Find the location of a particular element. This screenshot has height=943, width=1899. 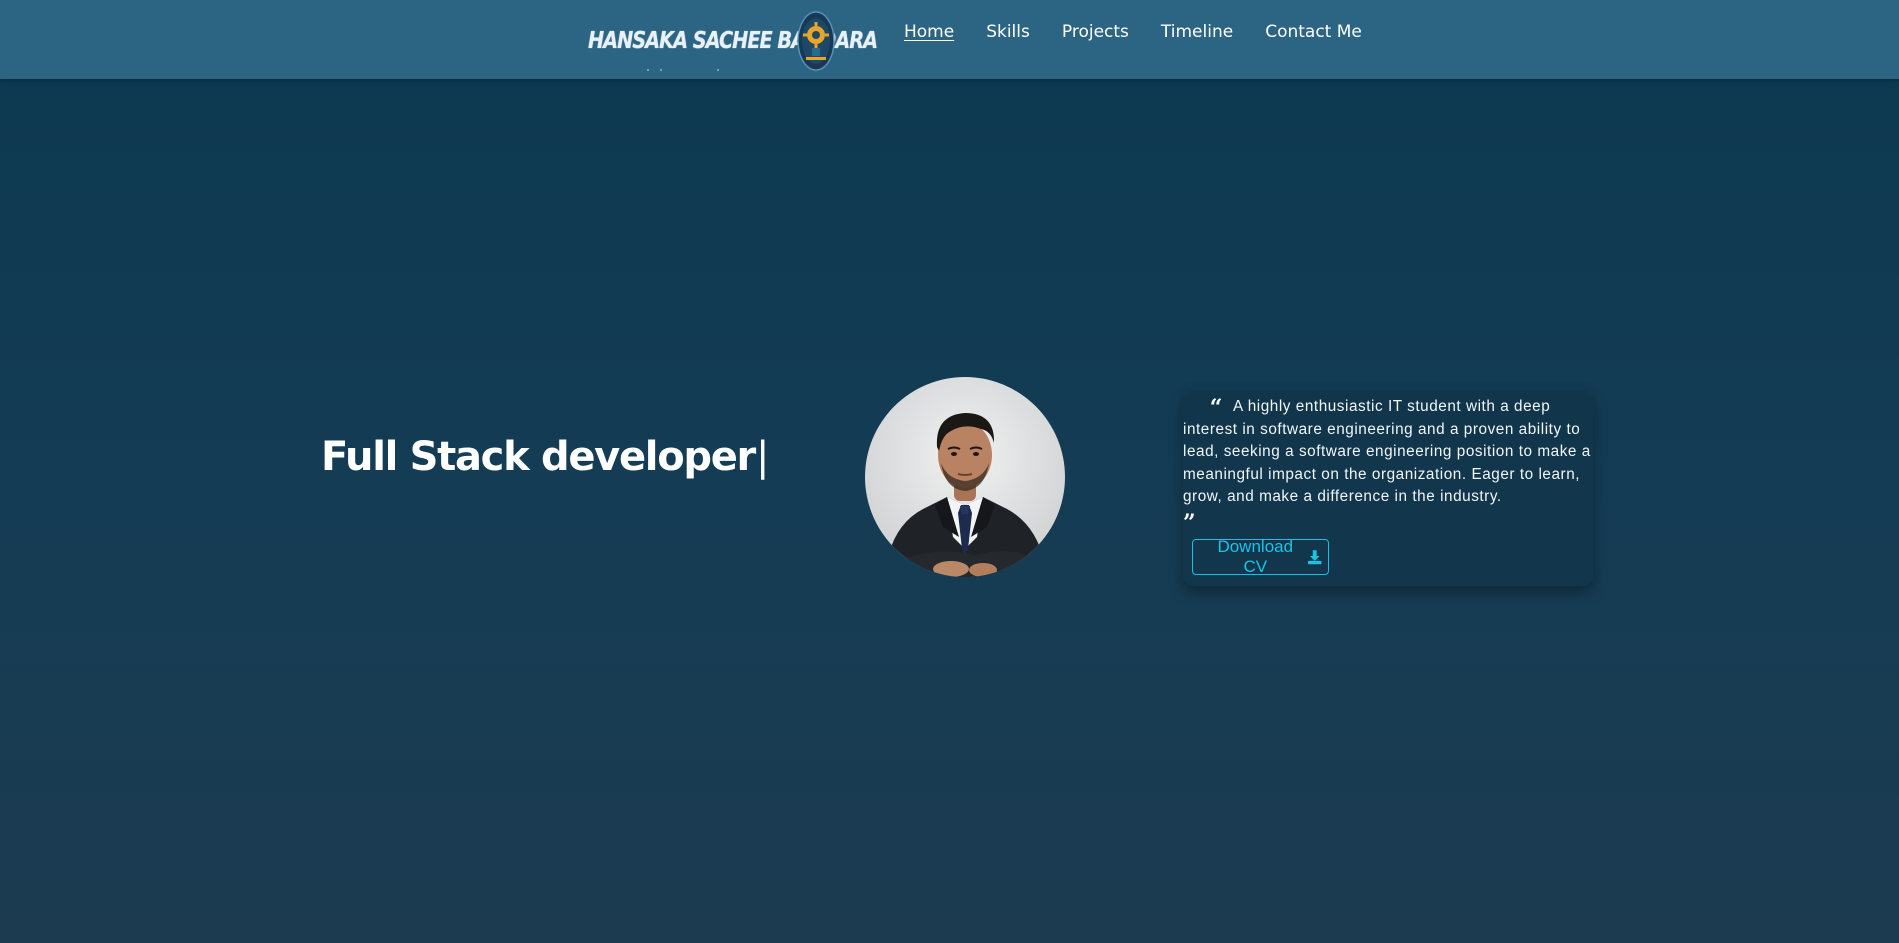

profile-photo is located at coordinates (965, 477).